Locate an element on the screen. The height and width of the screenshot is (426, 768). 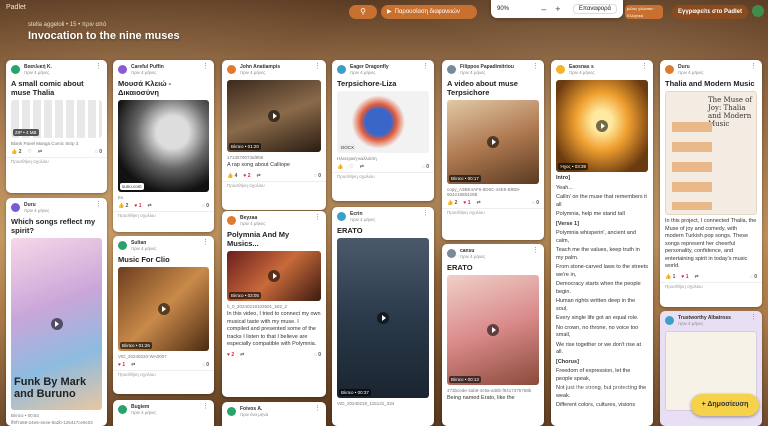
video-preview: Βίντεο • 00:13 is located at coordinates (493, 330).